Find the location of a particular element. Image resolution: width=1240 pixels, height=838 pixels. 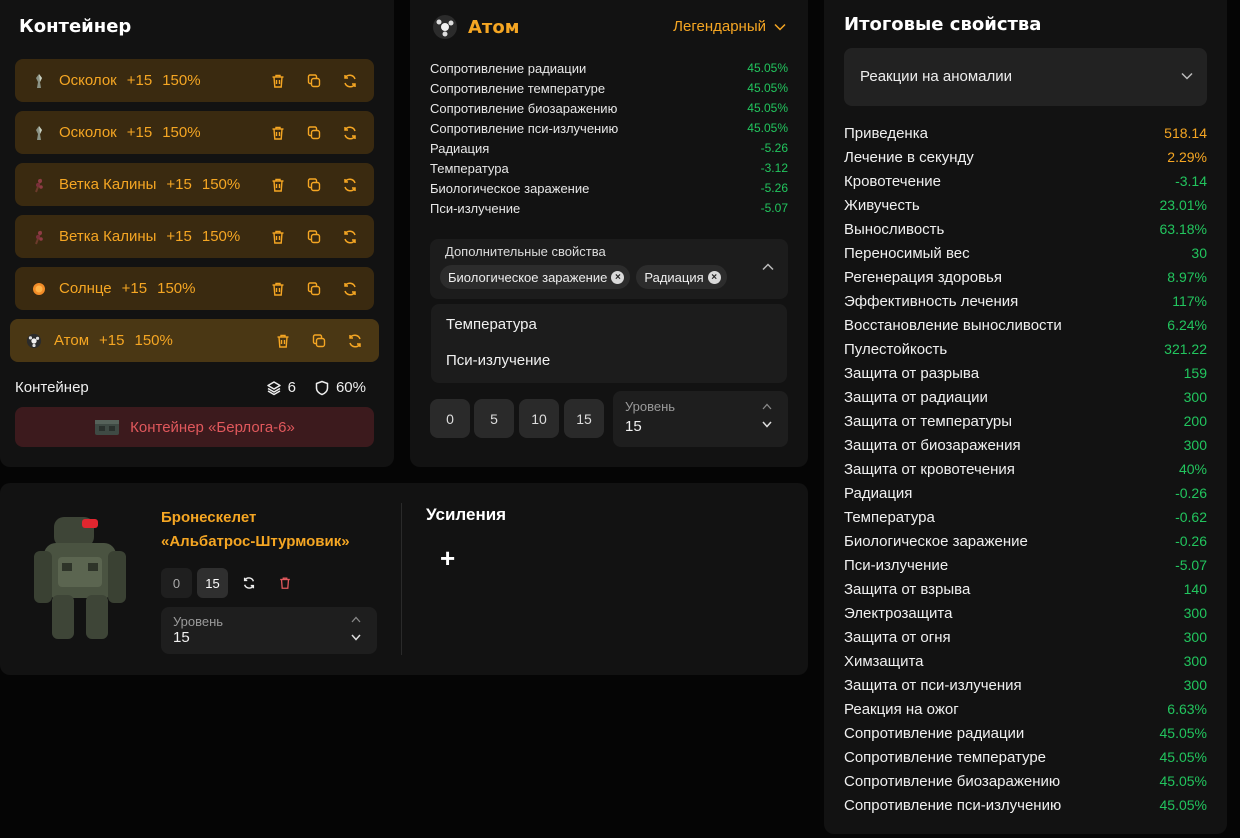

summary-row: Кровотечение -3.14 is located at coordinates (1025, 181).